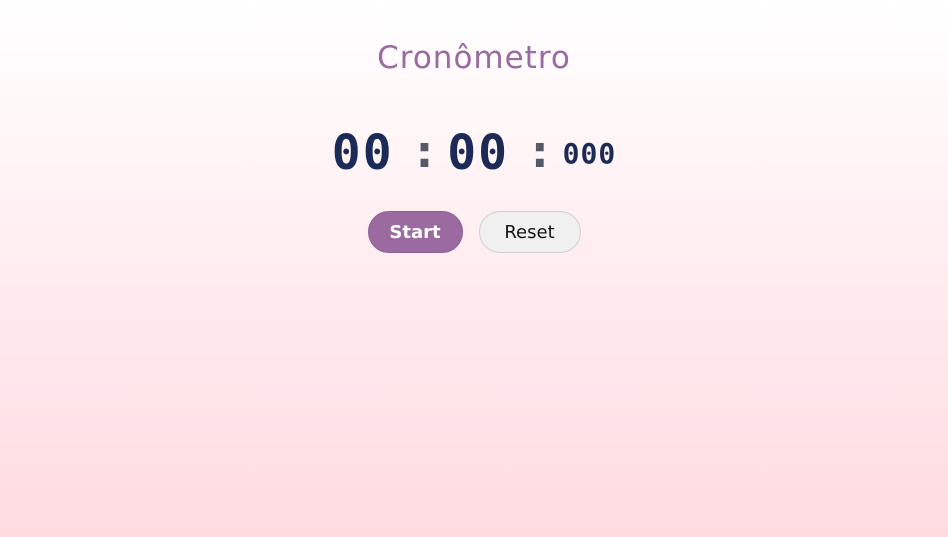 Image resolution: width=948 pixels, height=537 pixels. I want to click on stopwatch-display: 00 : 00 : 000, so click(474, 149).